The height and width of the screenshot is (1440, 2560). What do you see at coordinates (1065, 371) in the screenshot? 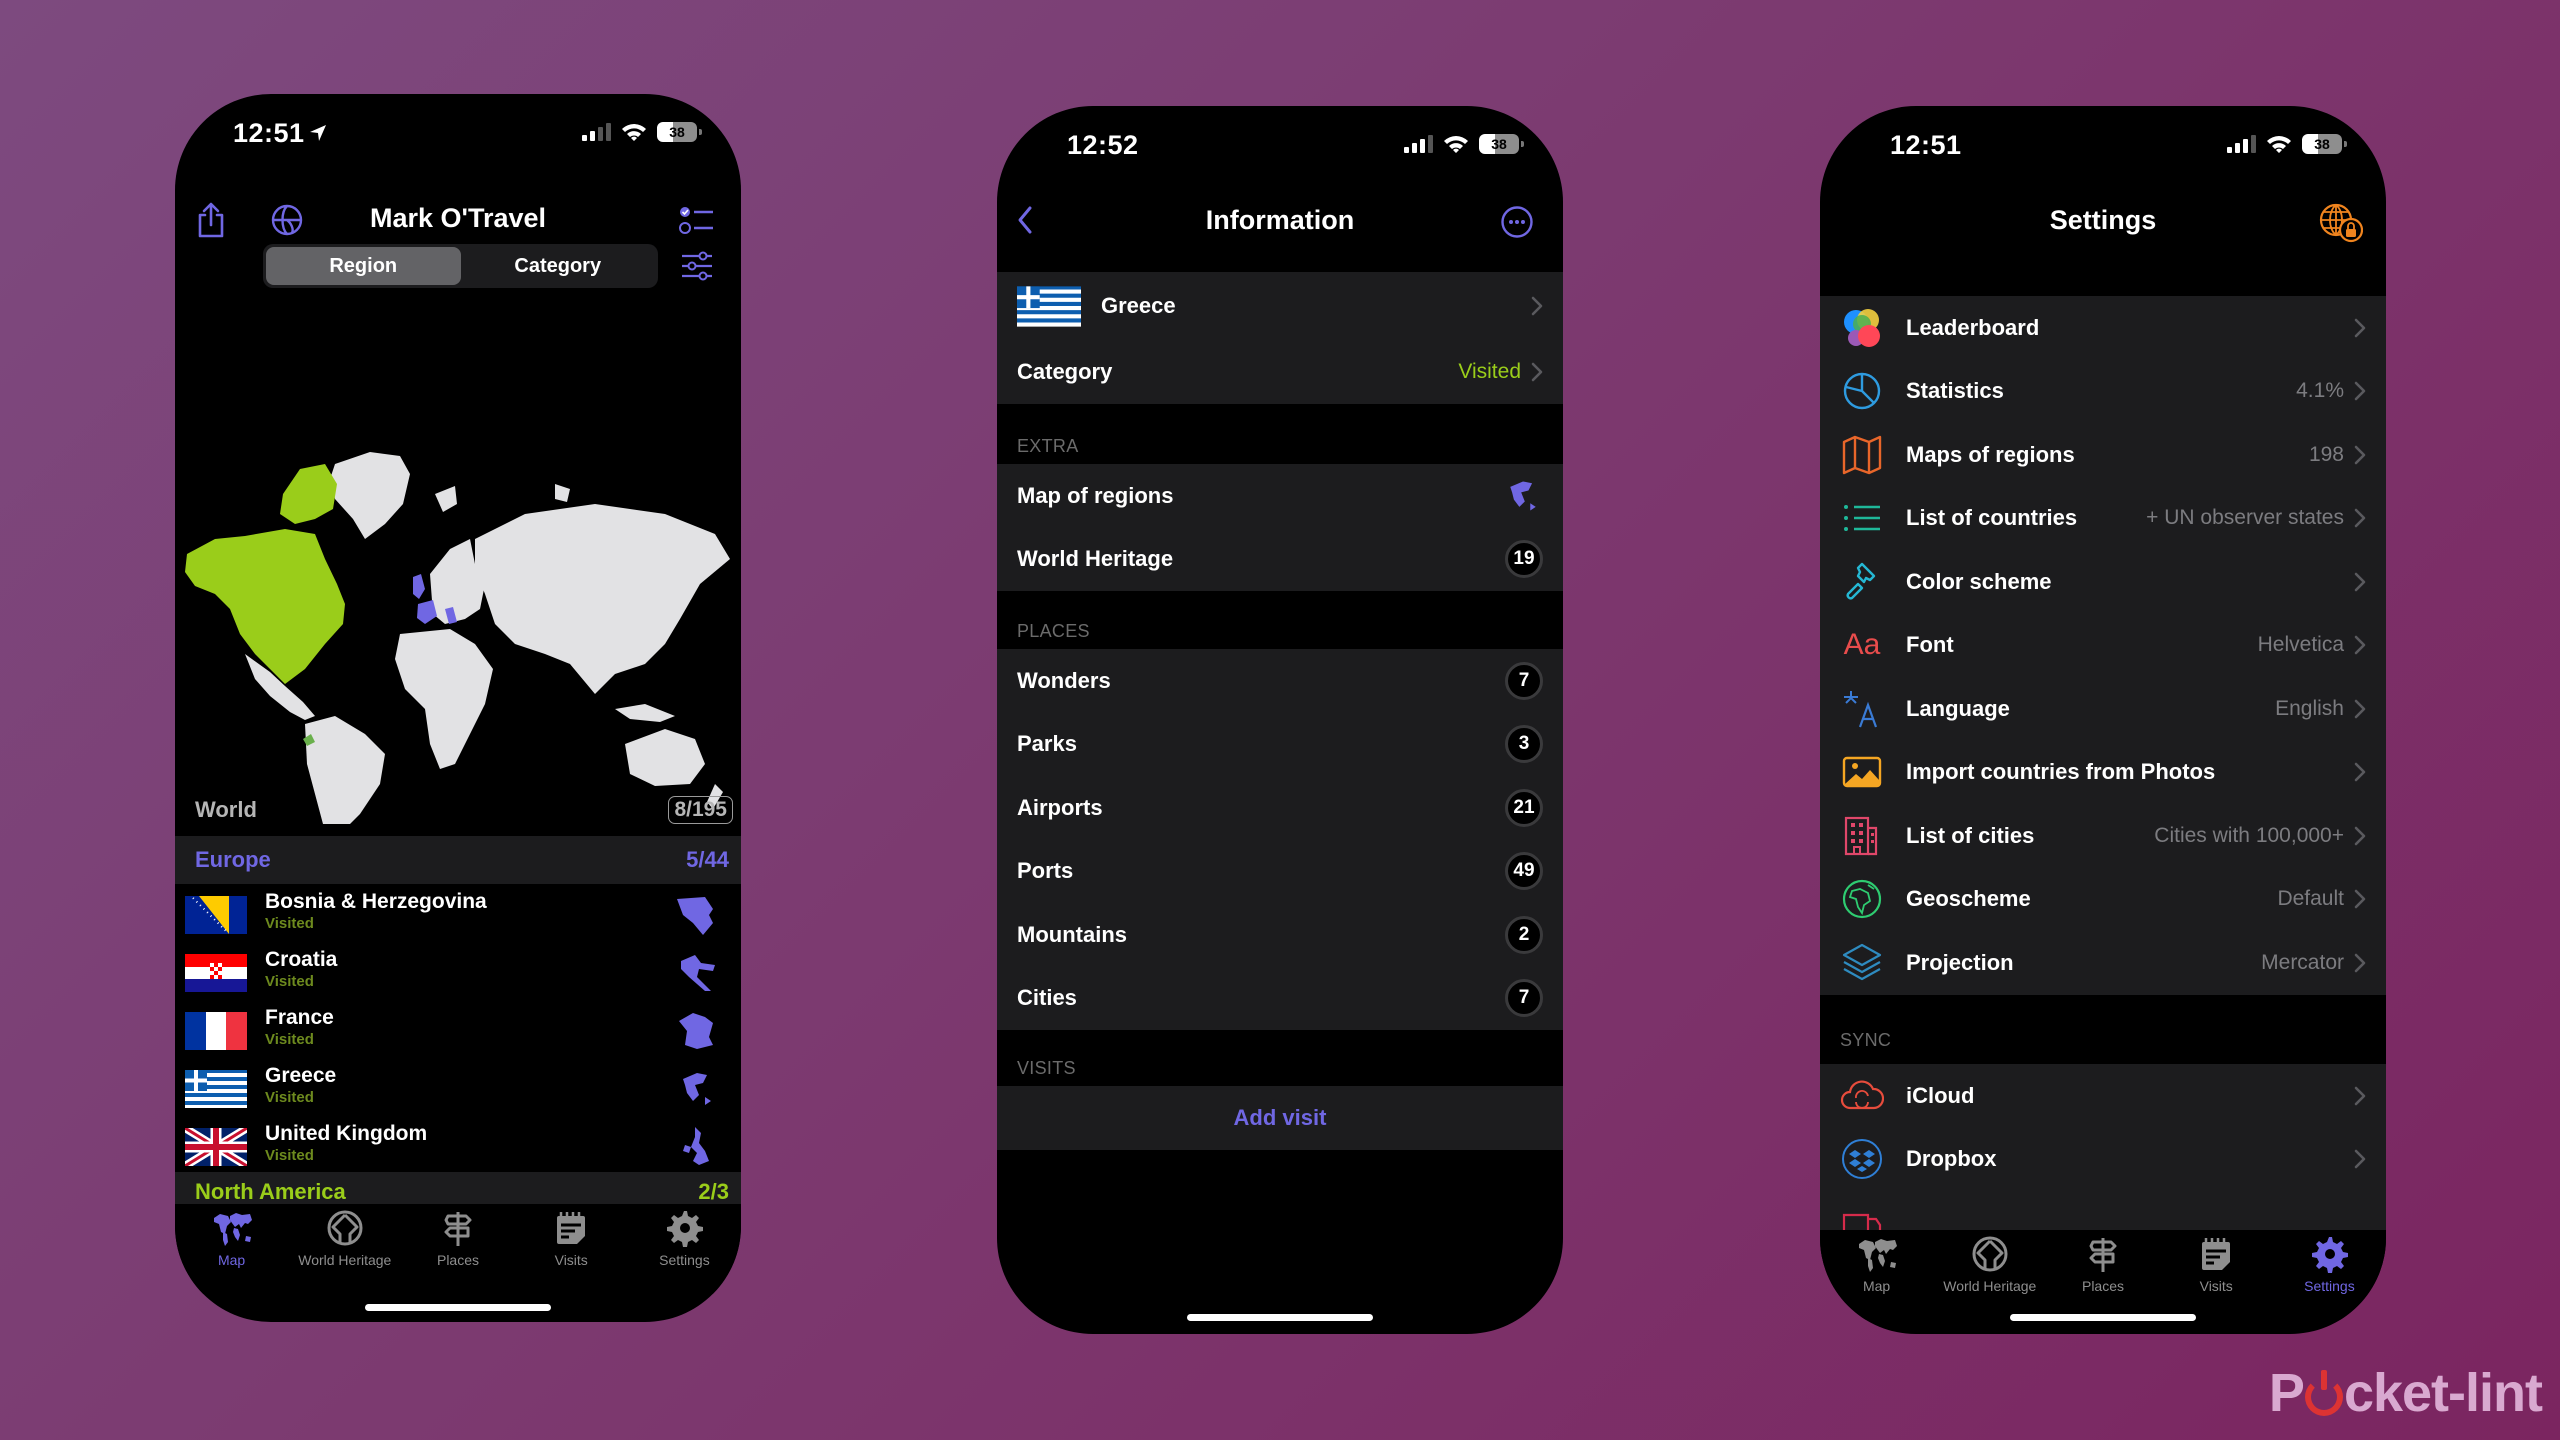
I see `category-label: Category` at bounding box center [1065, 371].